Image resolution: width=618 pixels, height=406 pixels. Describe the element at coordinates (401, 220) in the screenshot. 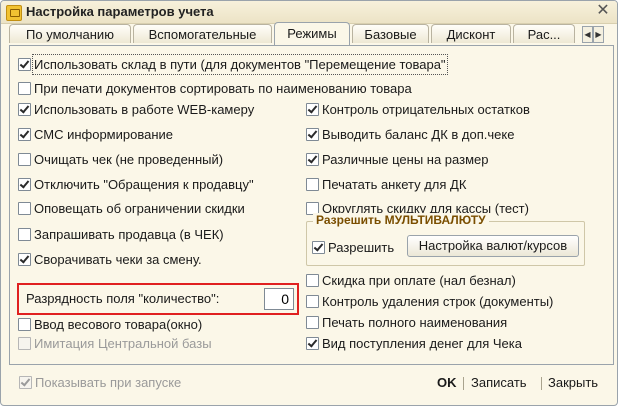

I see `multicurrency-title: Разрешить МУЛЬТИВАЛЮТУ` at that location.